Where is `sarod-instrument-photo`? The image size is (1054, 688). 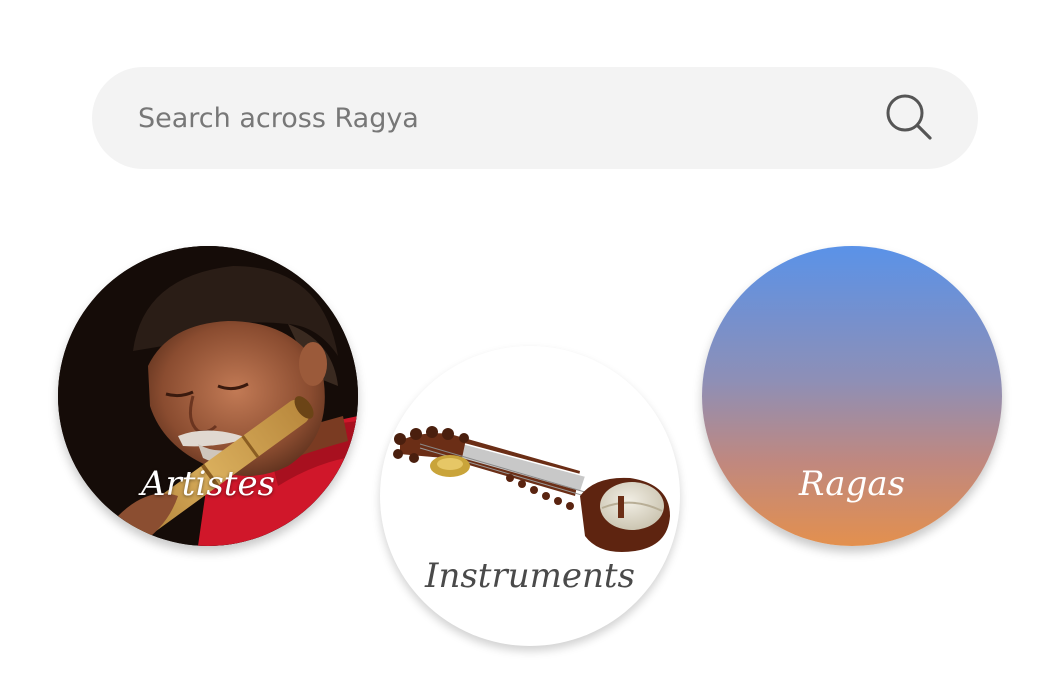
sarod-instrument-photo is located at coordinates (531, 489).